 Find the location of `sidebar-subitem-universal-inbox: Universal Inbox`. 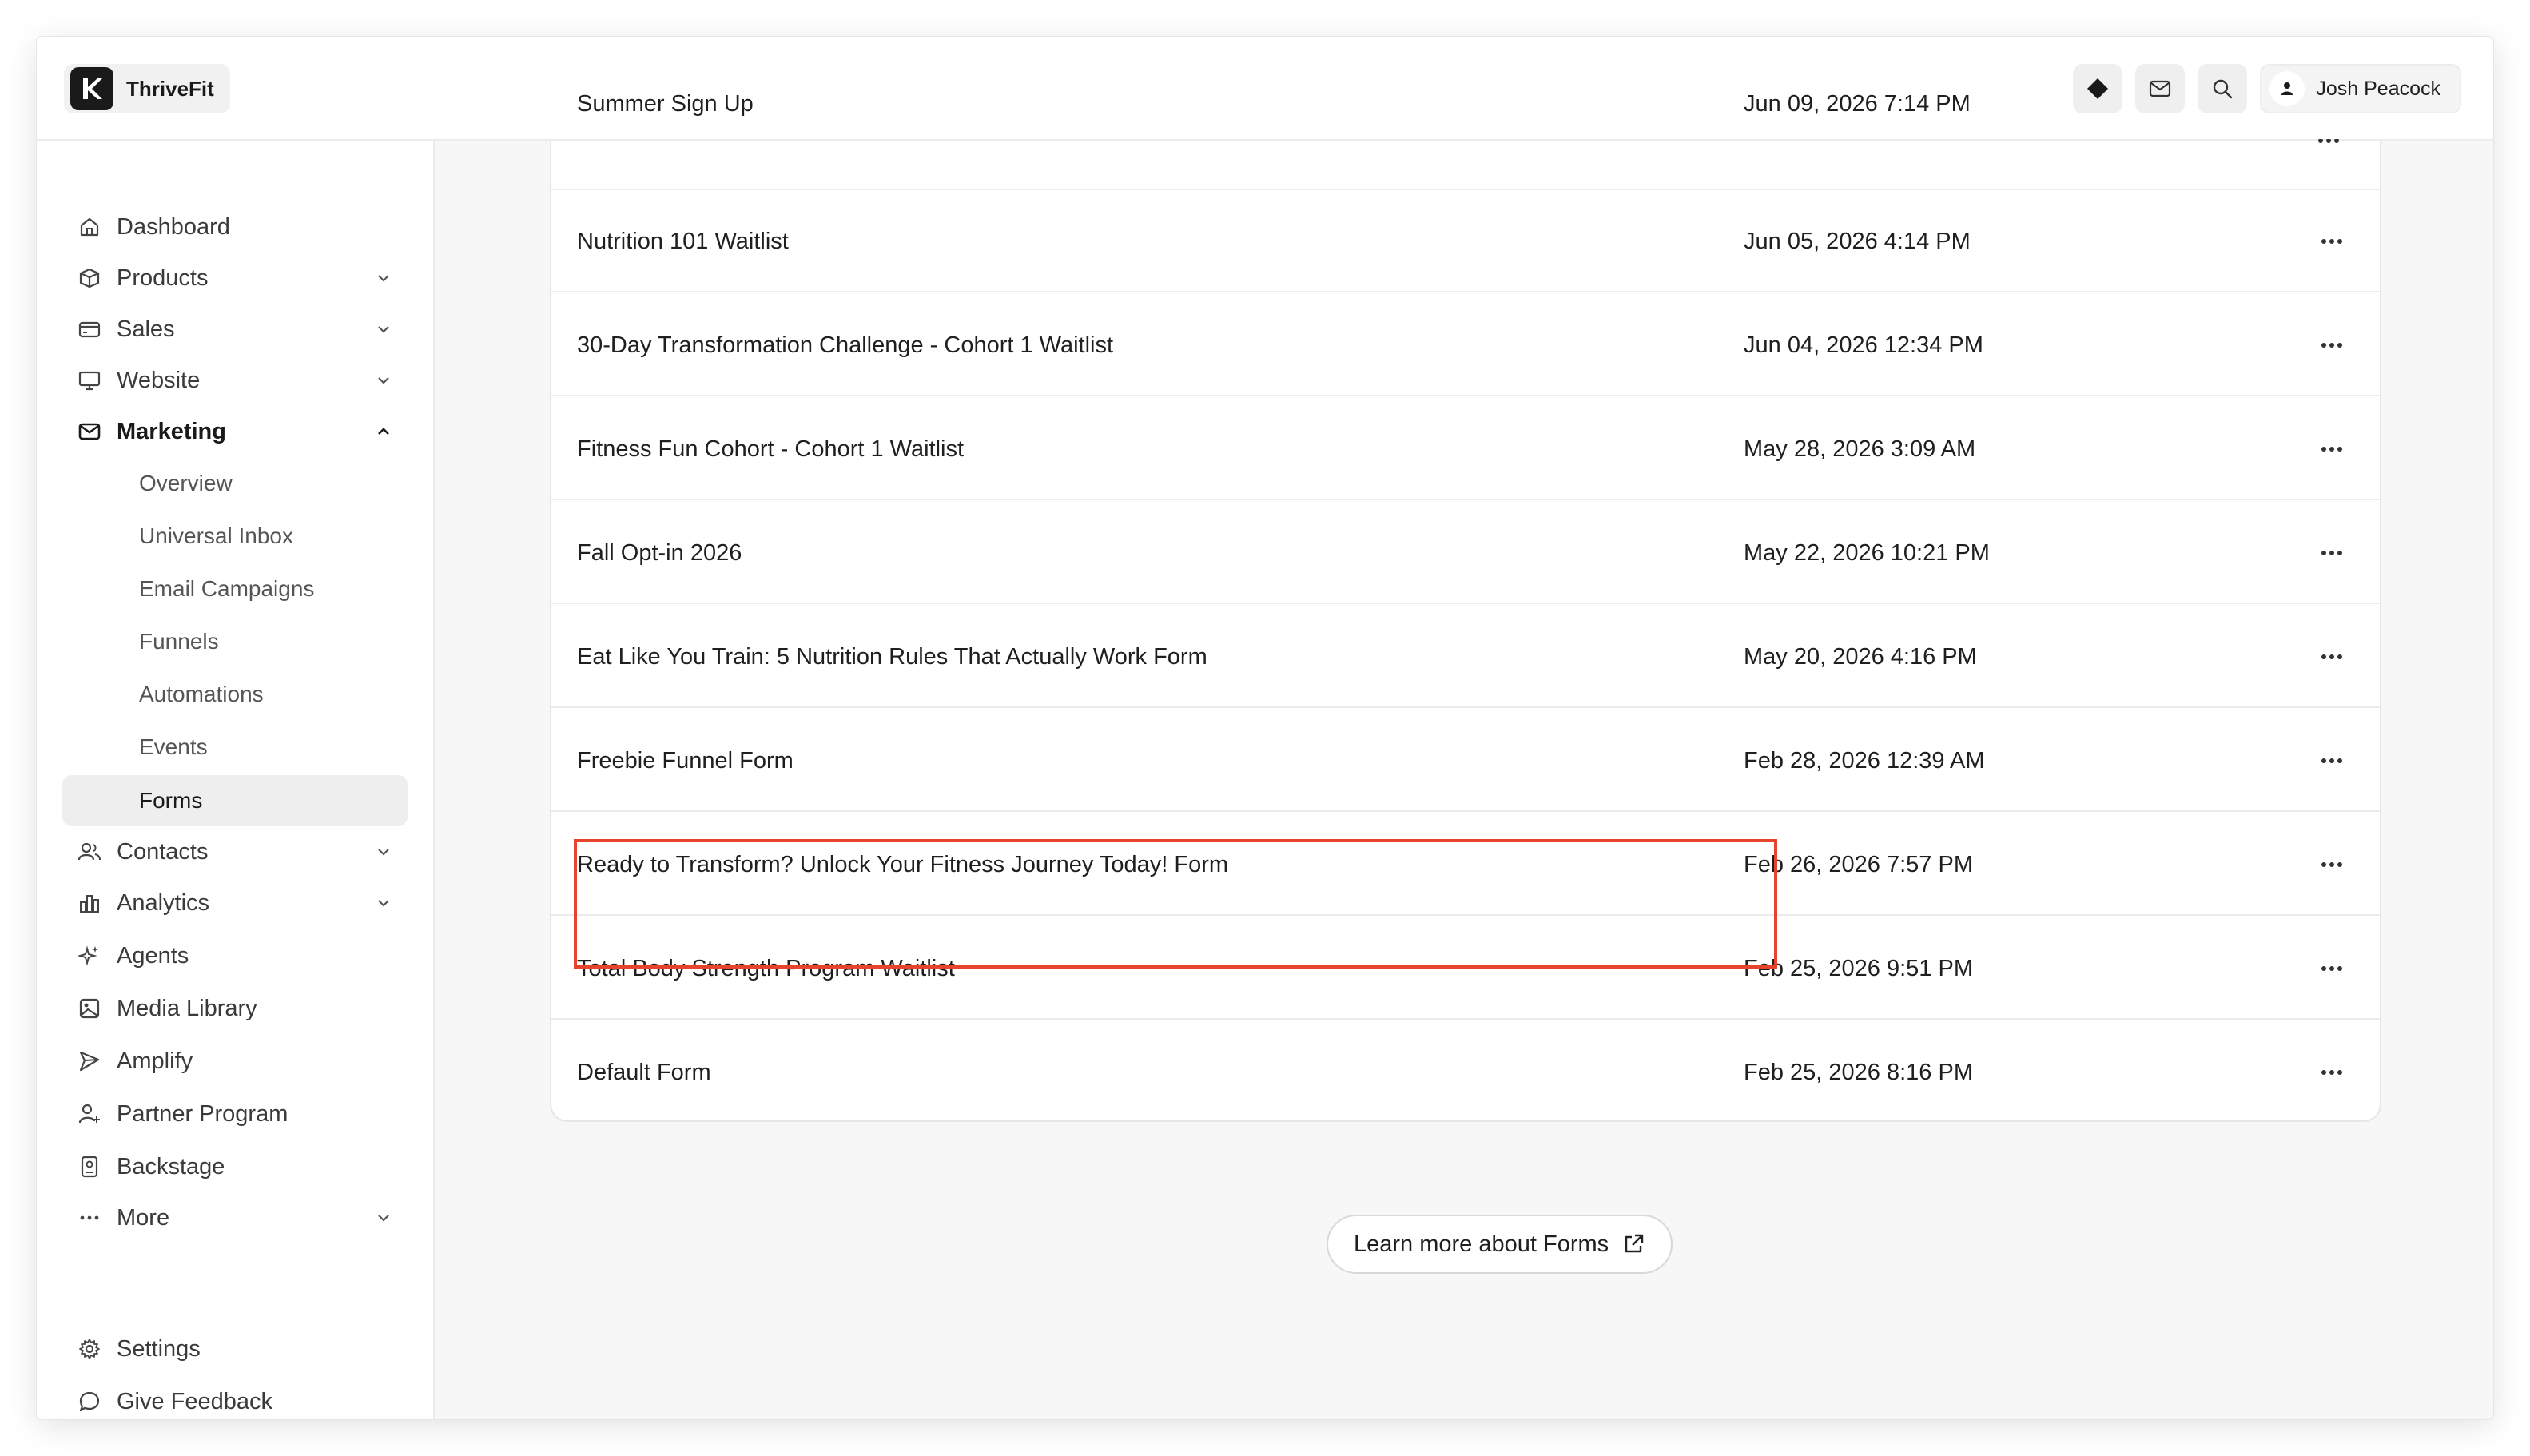

sidebar-subitem-universal-inbox: Universal Inbox is located at coordinates (235, 536).